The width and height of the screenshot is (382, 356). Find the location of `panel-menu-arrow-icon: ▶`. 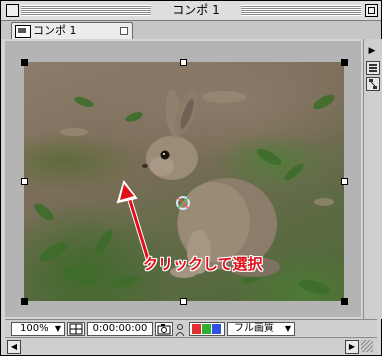

panel-menu-arrow-icon: ▶ is located at coordinates (372, 51).